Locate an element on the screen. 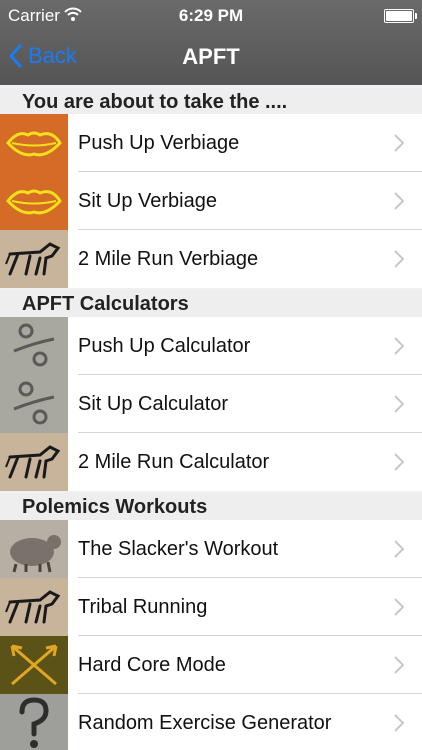  list-item-sit-up-calculator: Sit Up Calculator is located at coordinates (211, 404).